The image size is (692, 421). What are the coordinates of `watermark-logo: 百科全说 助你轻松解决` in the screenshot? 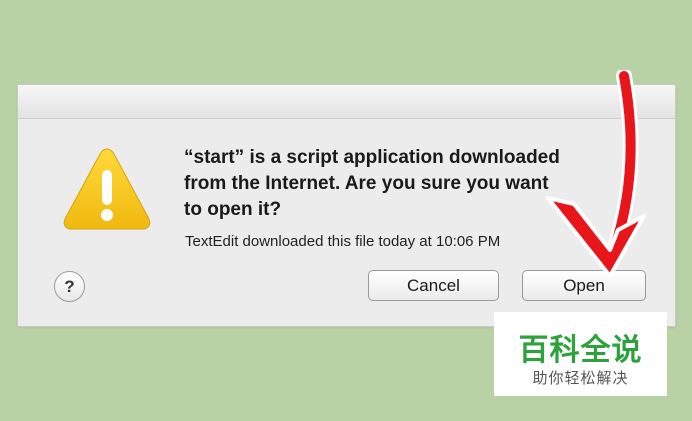 It's located at (580, 354).